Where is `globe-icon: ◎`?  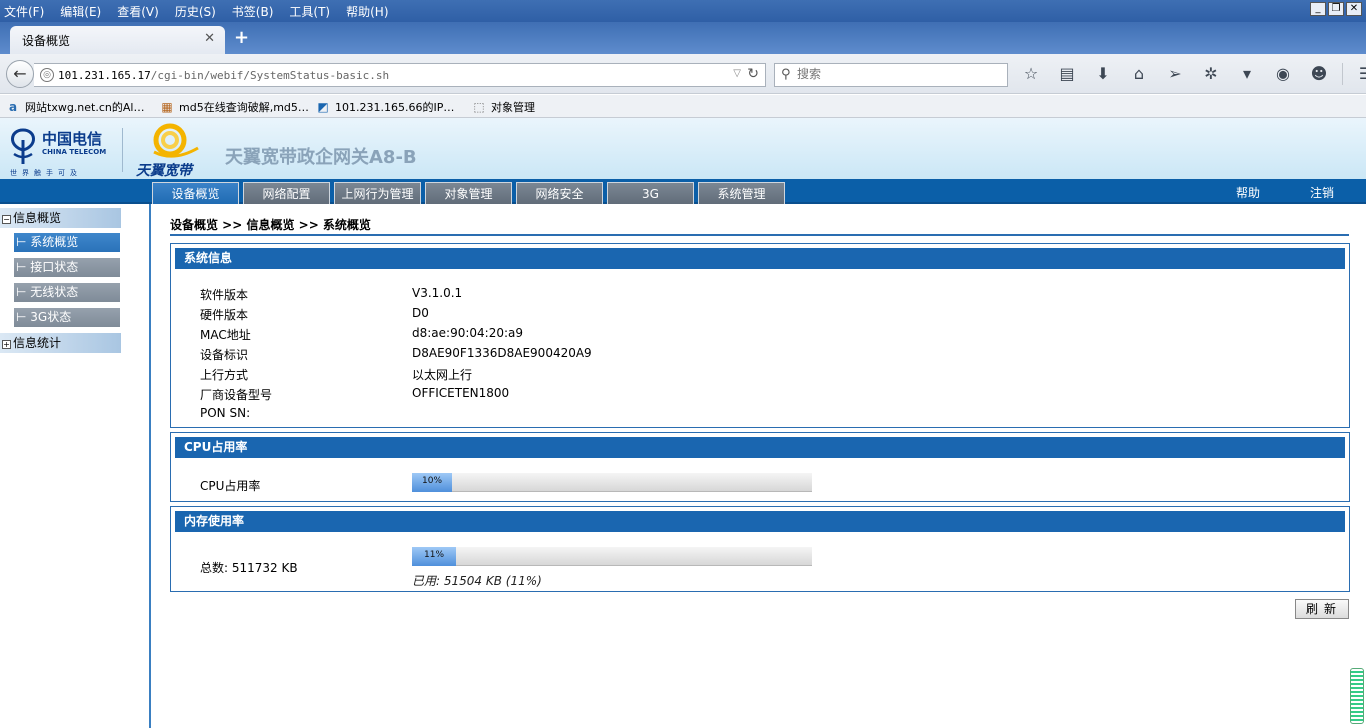 globe-icon: ◎ is located at coordinates (47, 75).